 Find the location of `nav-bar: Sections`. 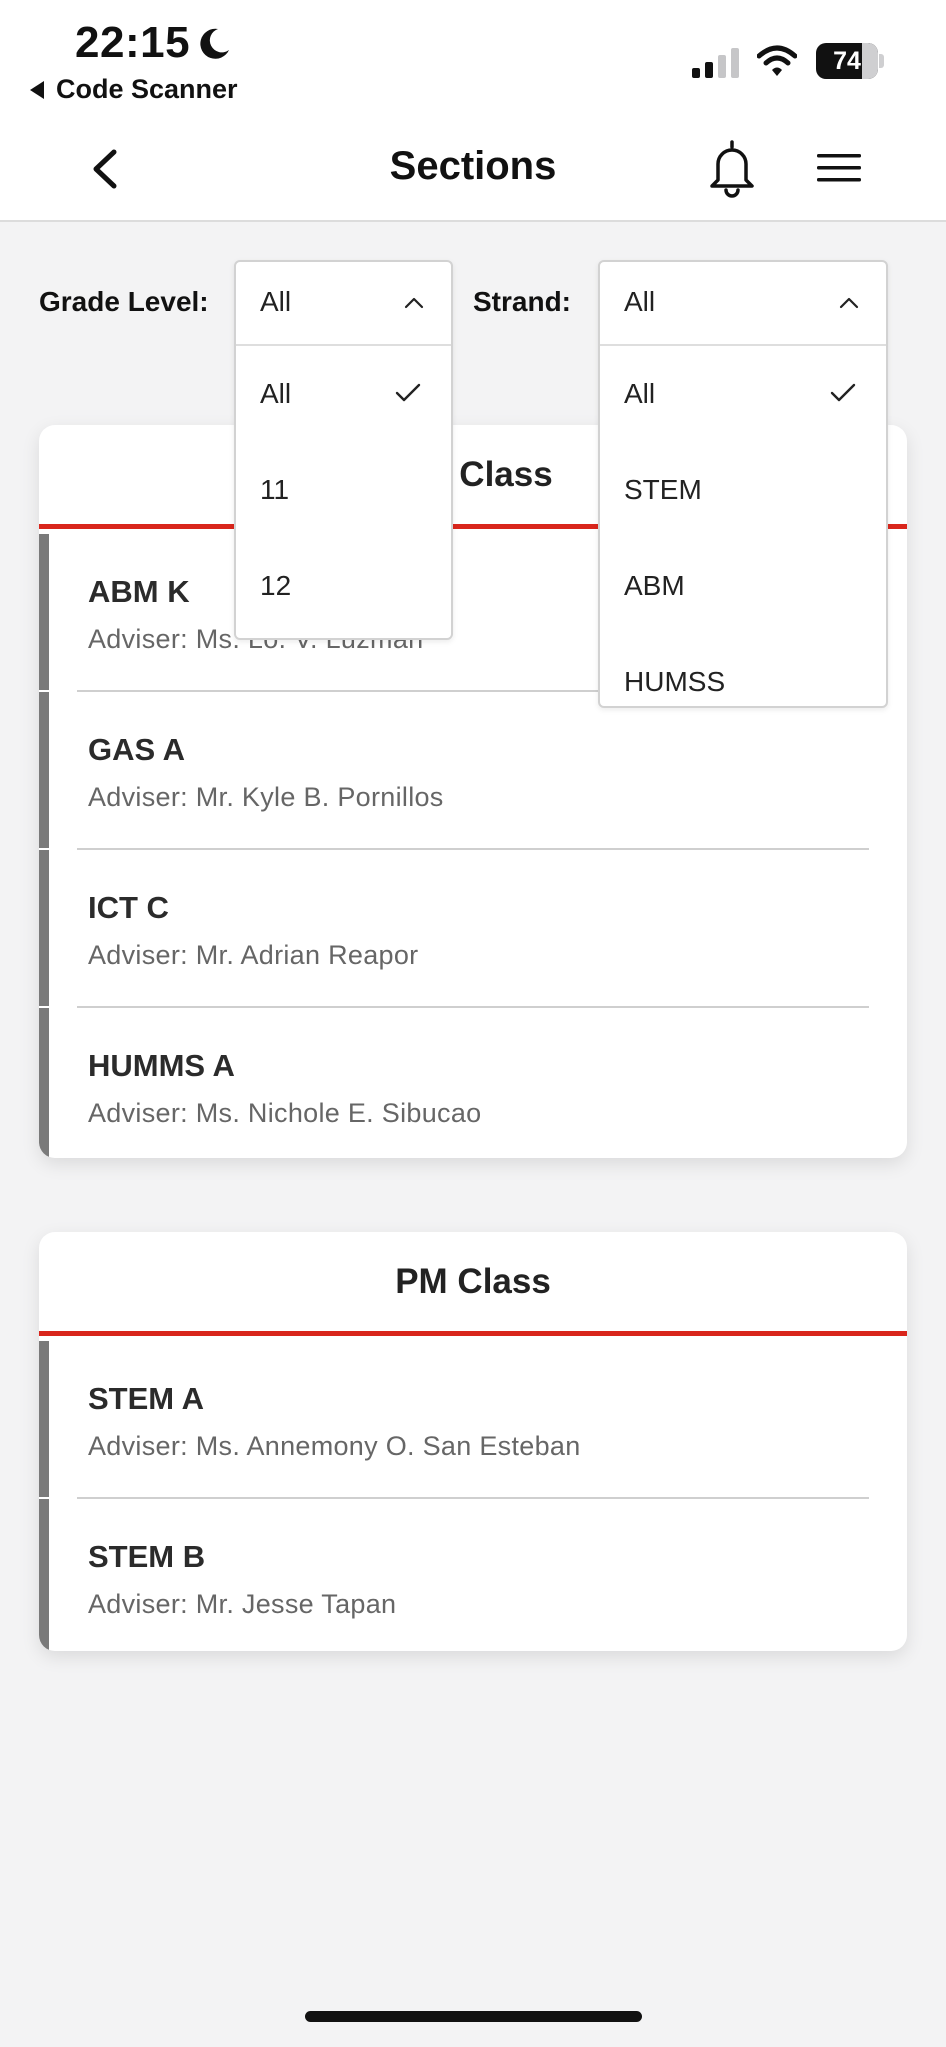

nav-bar: Sections is located at coordinates (473, 171).